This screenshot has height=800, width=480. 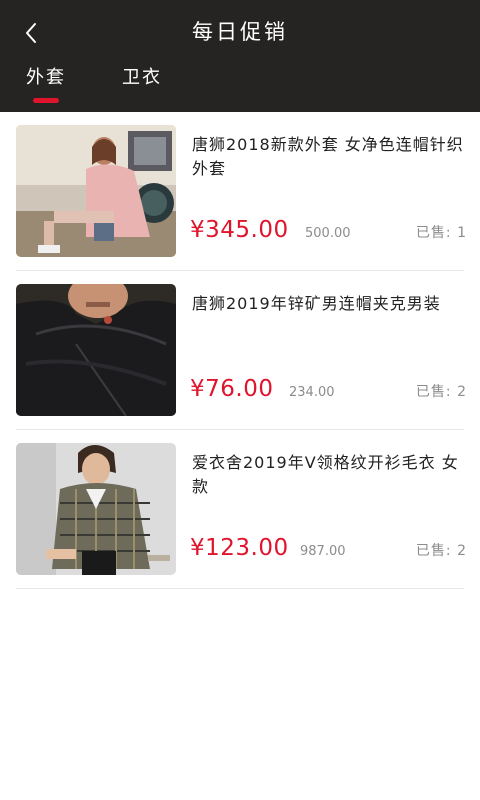 What do you see at coordinates (316, 303) in the screenshot?
I see `product-name: 唐狮2019年锌矿男连帽夹克男装` at bounding box center [316, 303].